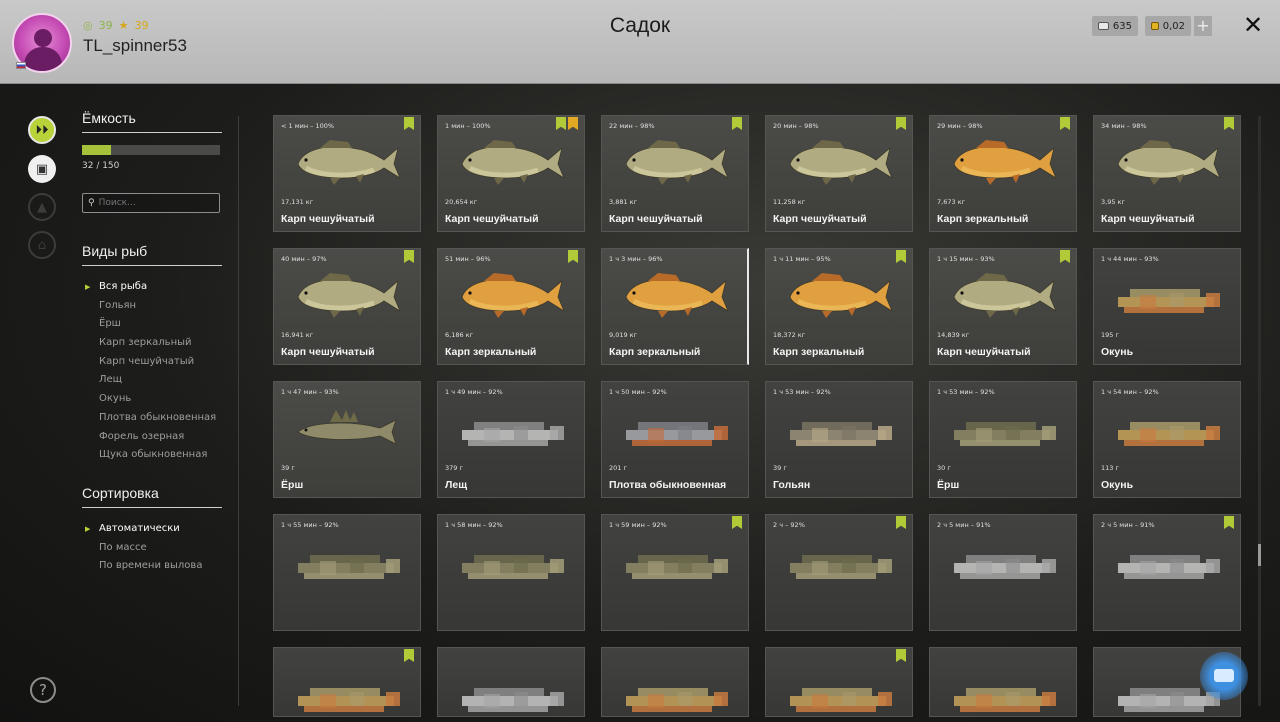 This screenshot has width=1280, height=722. I want to click on fish-card: < 1 мин – 100% 17,131 кг Карп чешуйчатый, so click(347, 173).